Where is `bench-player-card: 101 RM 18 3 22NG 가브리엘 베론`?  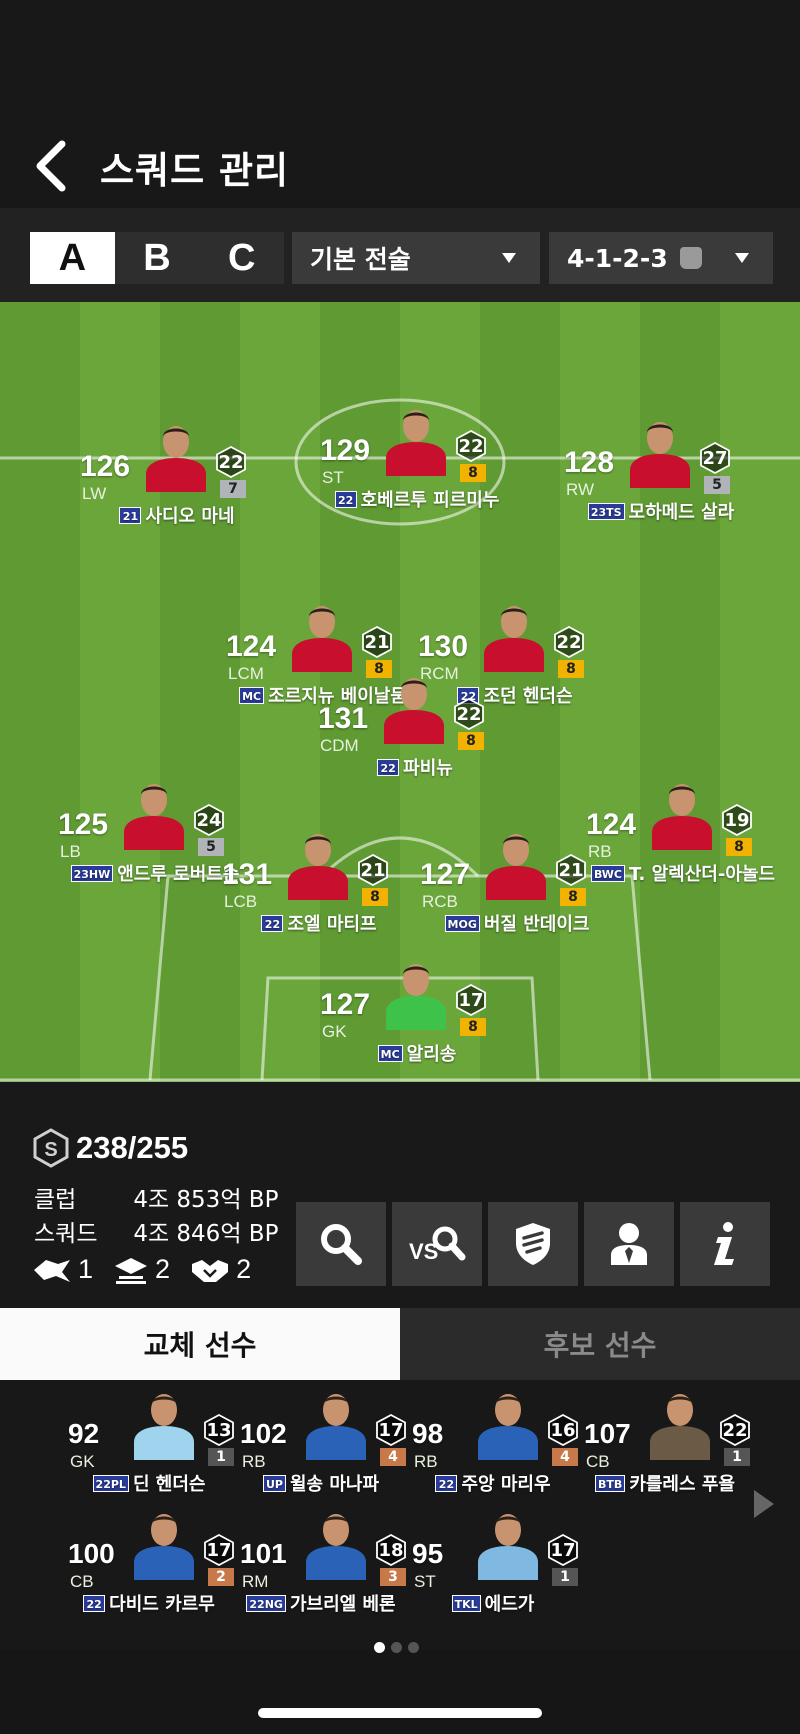 bench-player-card: 101 RM 18 3 22NG 가브리엘 베론 is located at coordinates (319, 1573).